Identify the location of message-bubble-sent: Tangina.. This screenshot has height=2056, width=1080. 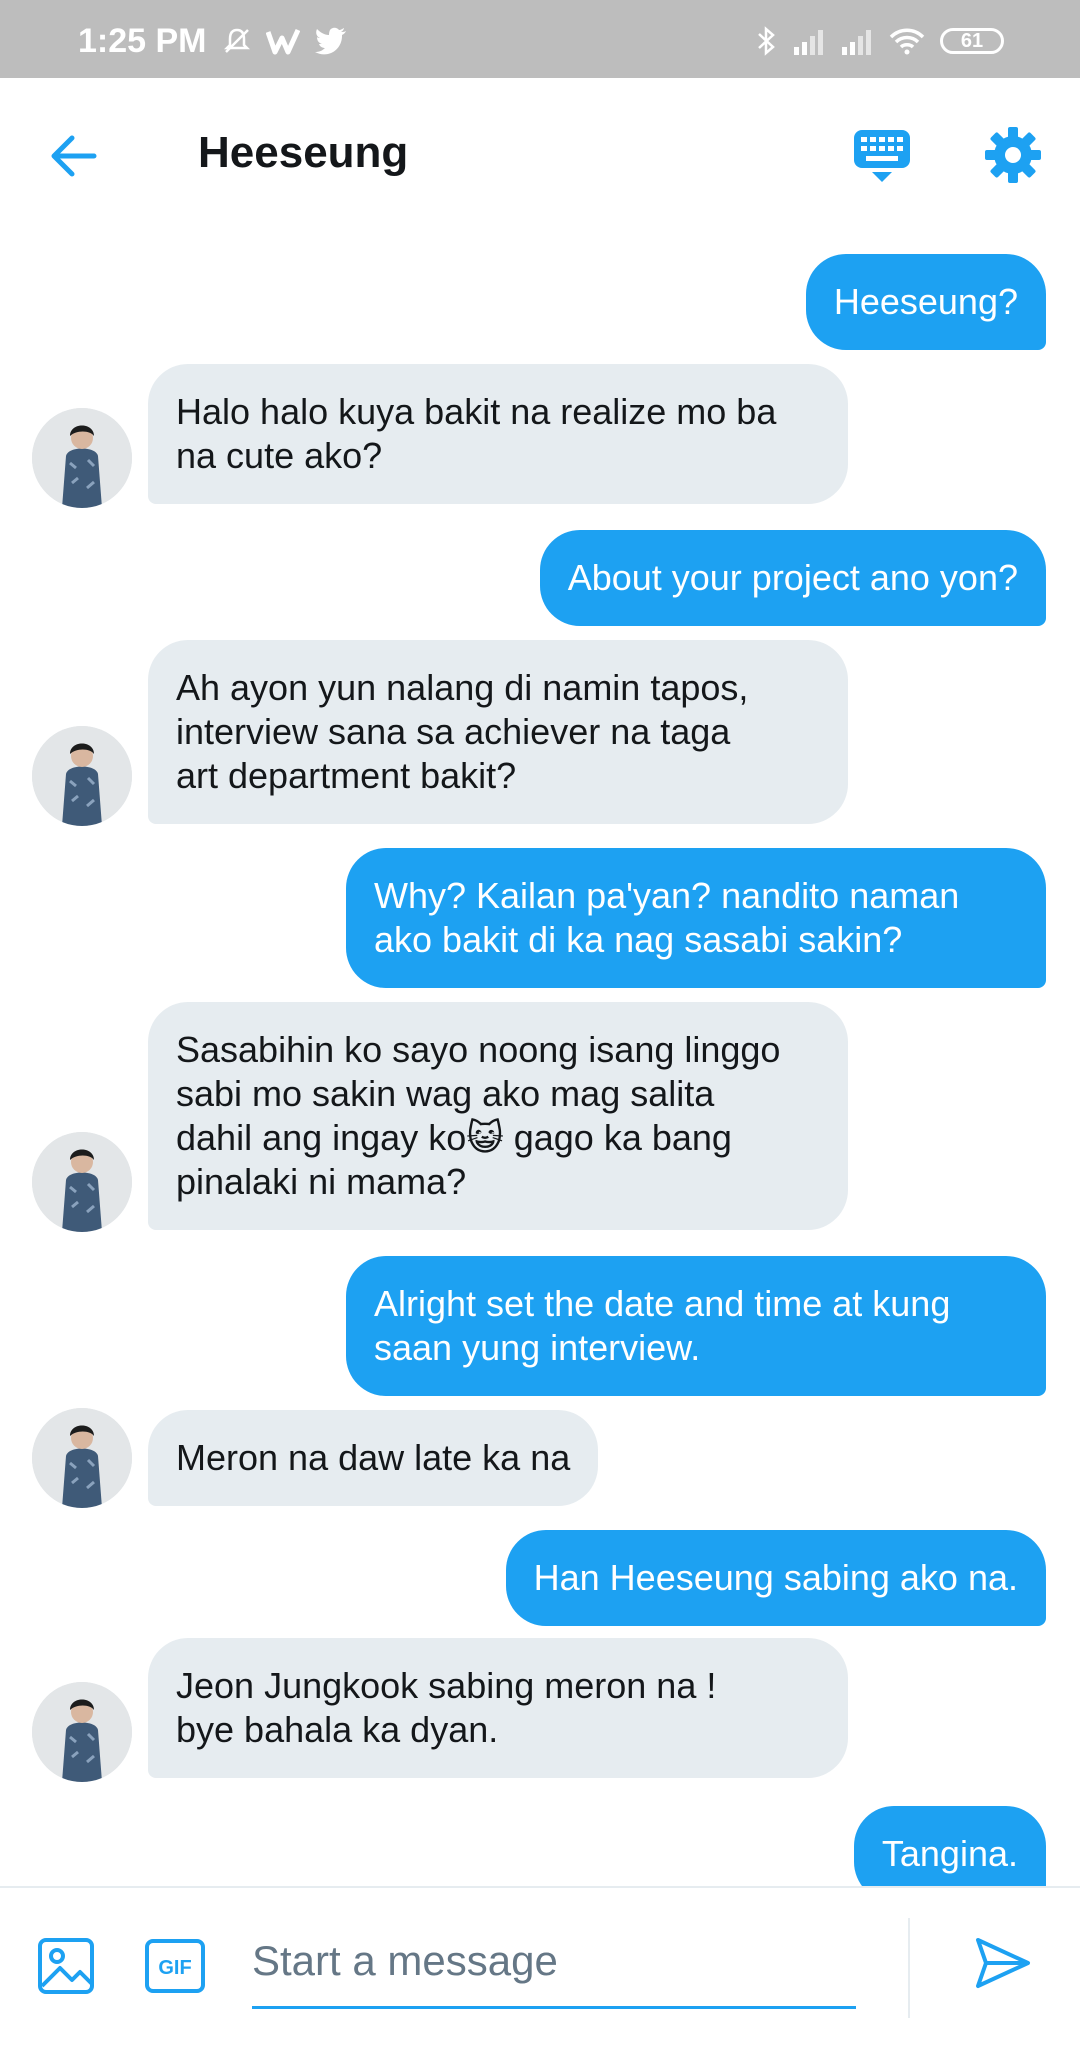
(949, 1846).